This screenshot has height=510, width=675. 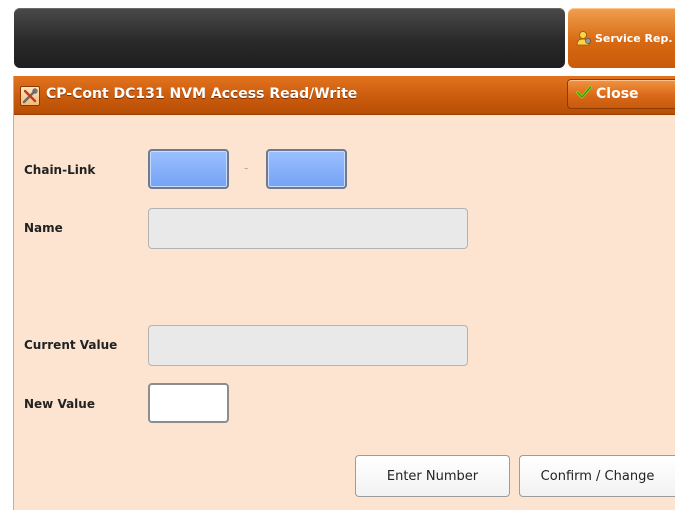 I want to click on enter-number-label: Enter Number, so click(x=432, y=476).